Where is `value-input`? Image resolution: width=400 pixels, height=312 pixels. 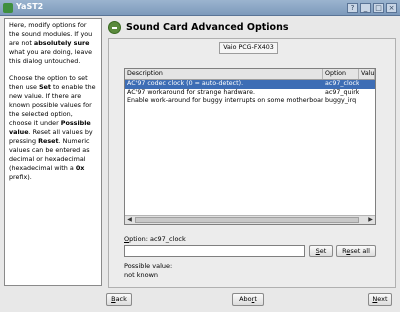 value-input is located at coordinates (214, 251).